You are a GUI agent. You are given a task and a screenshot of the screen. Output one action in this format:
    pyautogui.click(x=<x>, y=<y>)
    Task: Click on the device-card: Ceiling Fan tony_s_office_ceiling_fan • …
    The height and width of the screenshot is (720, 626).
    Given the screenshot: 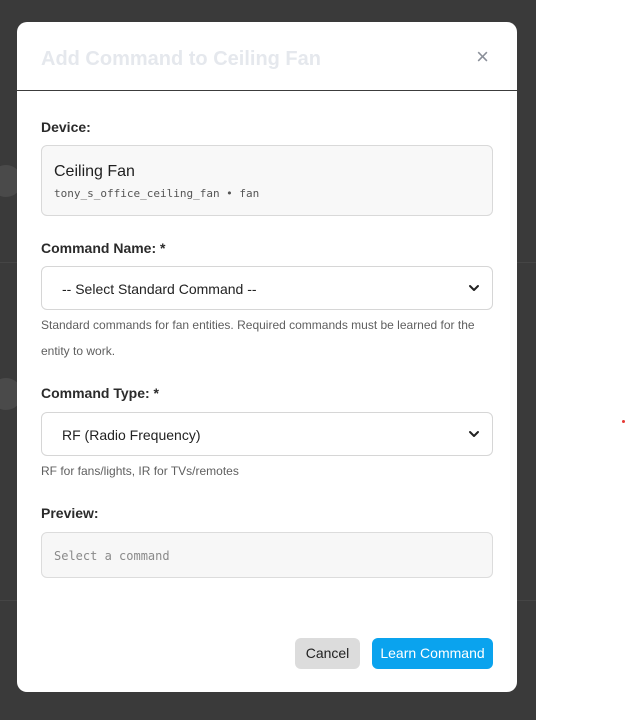 What is the action you would take?
    pyautogui.click(x=267, y=180)
    